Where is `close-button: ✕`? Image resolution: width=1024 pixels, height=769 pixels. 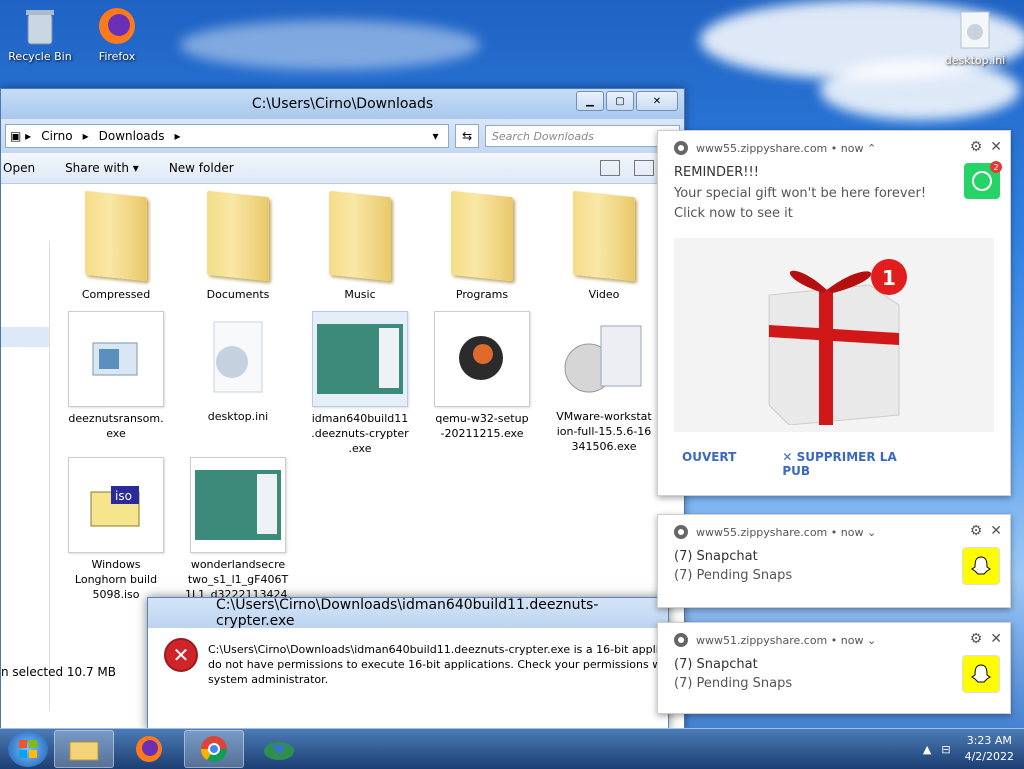 close-button: ✕ is located at coordinates (657, 101).